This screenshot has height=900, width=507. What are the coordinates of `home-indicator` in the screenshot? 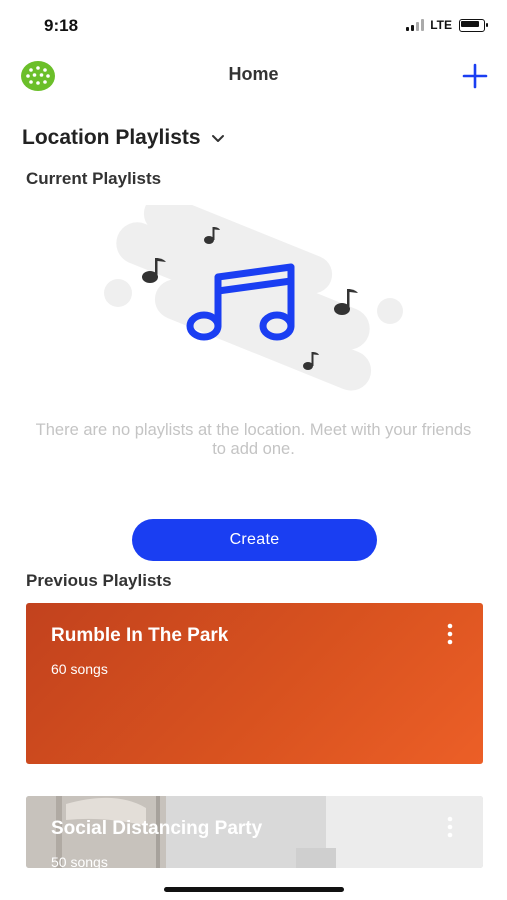 It's located at (254, 889).